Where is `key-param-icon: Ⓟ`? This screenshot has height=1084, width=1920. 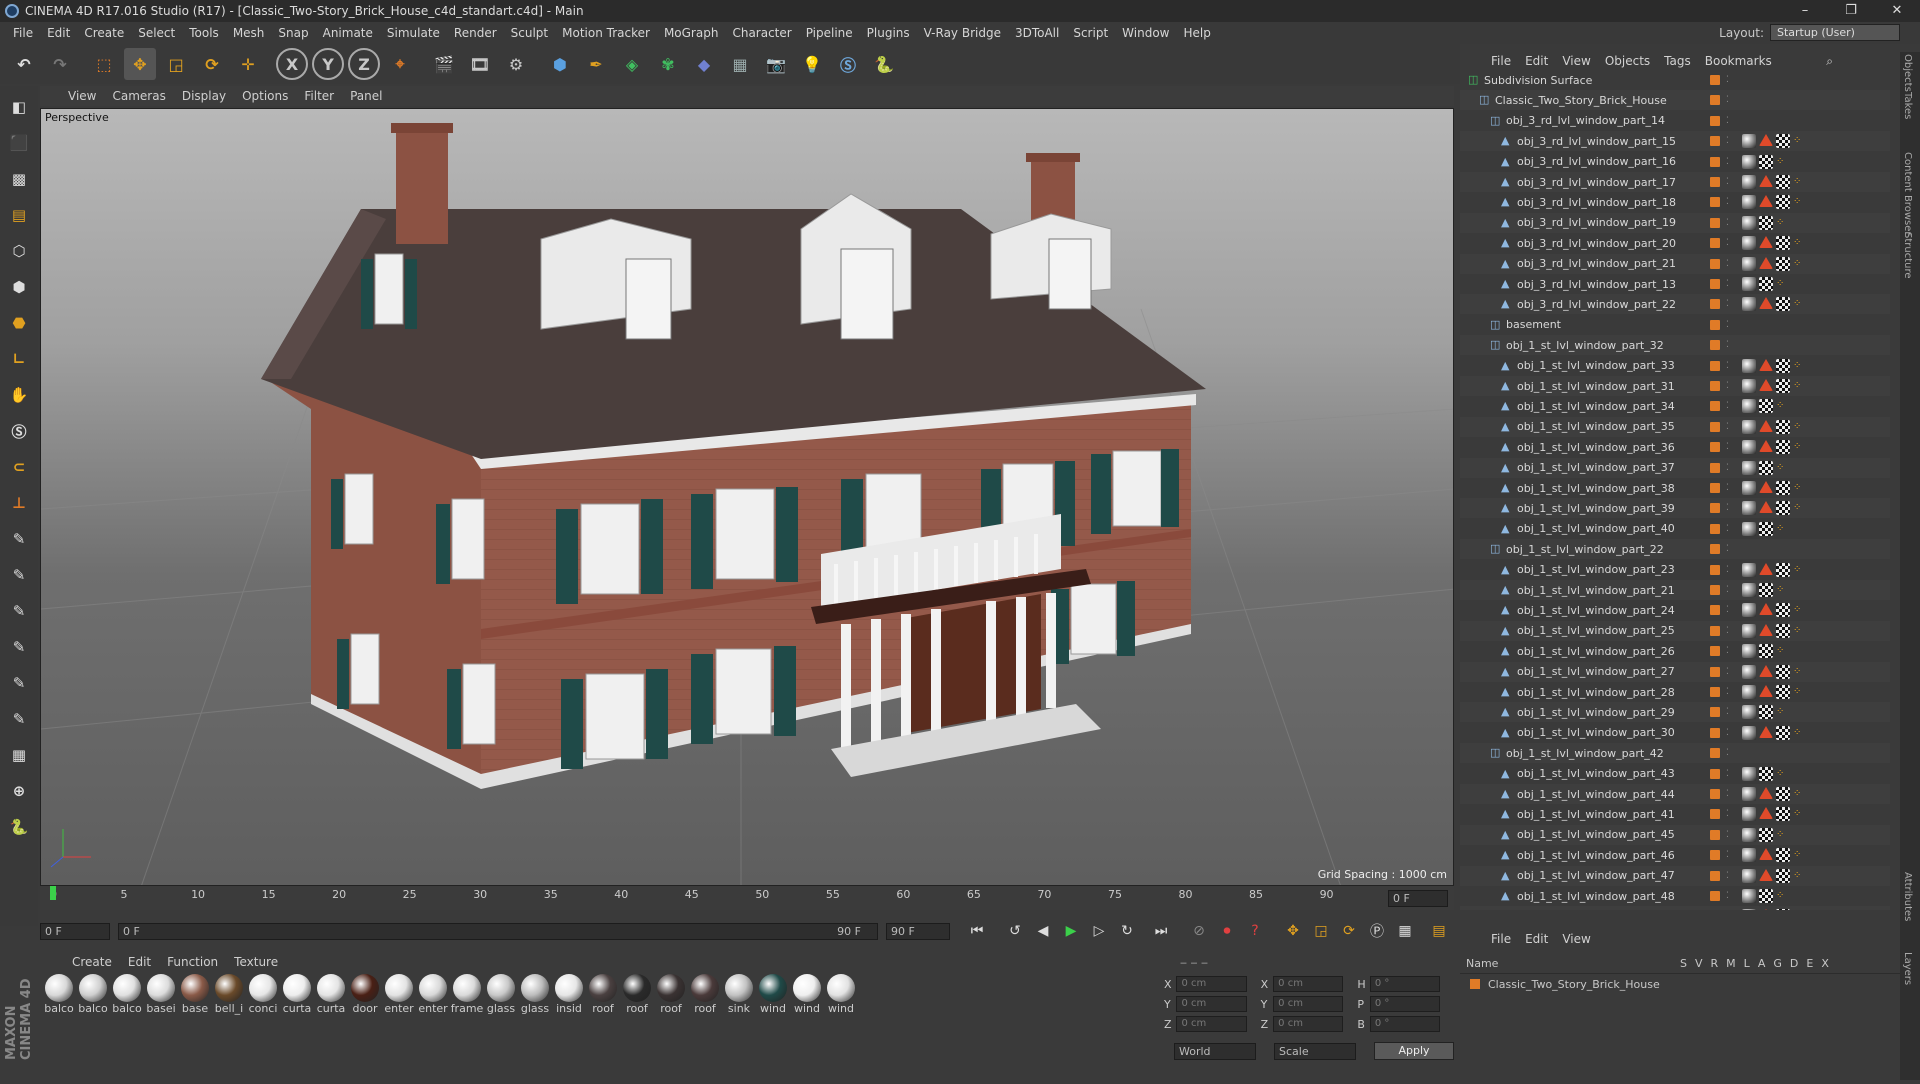
key-param-icon: Ⓟ is located at coordinates (1377, 931).